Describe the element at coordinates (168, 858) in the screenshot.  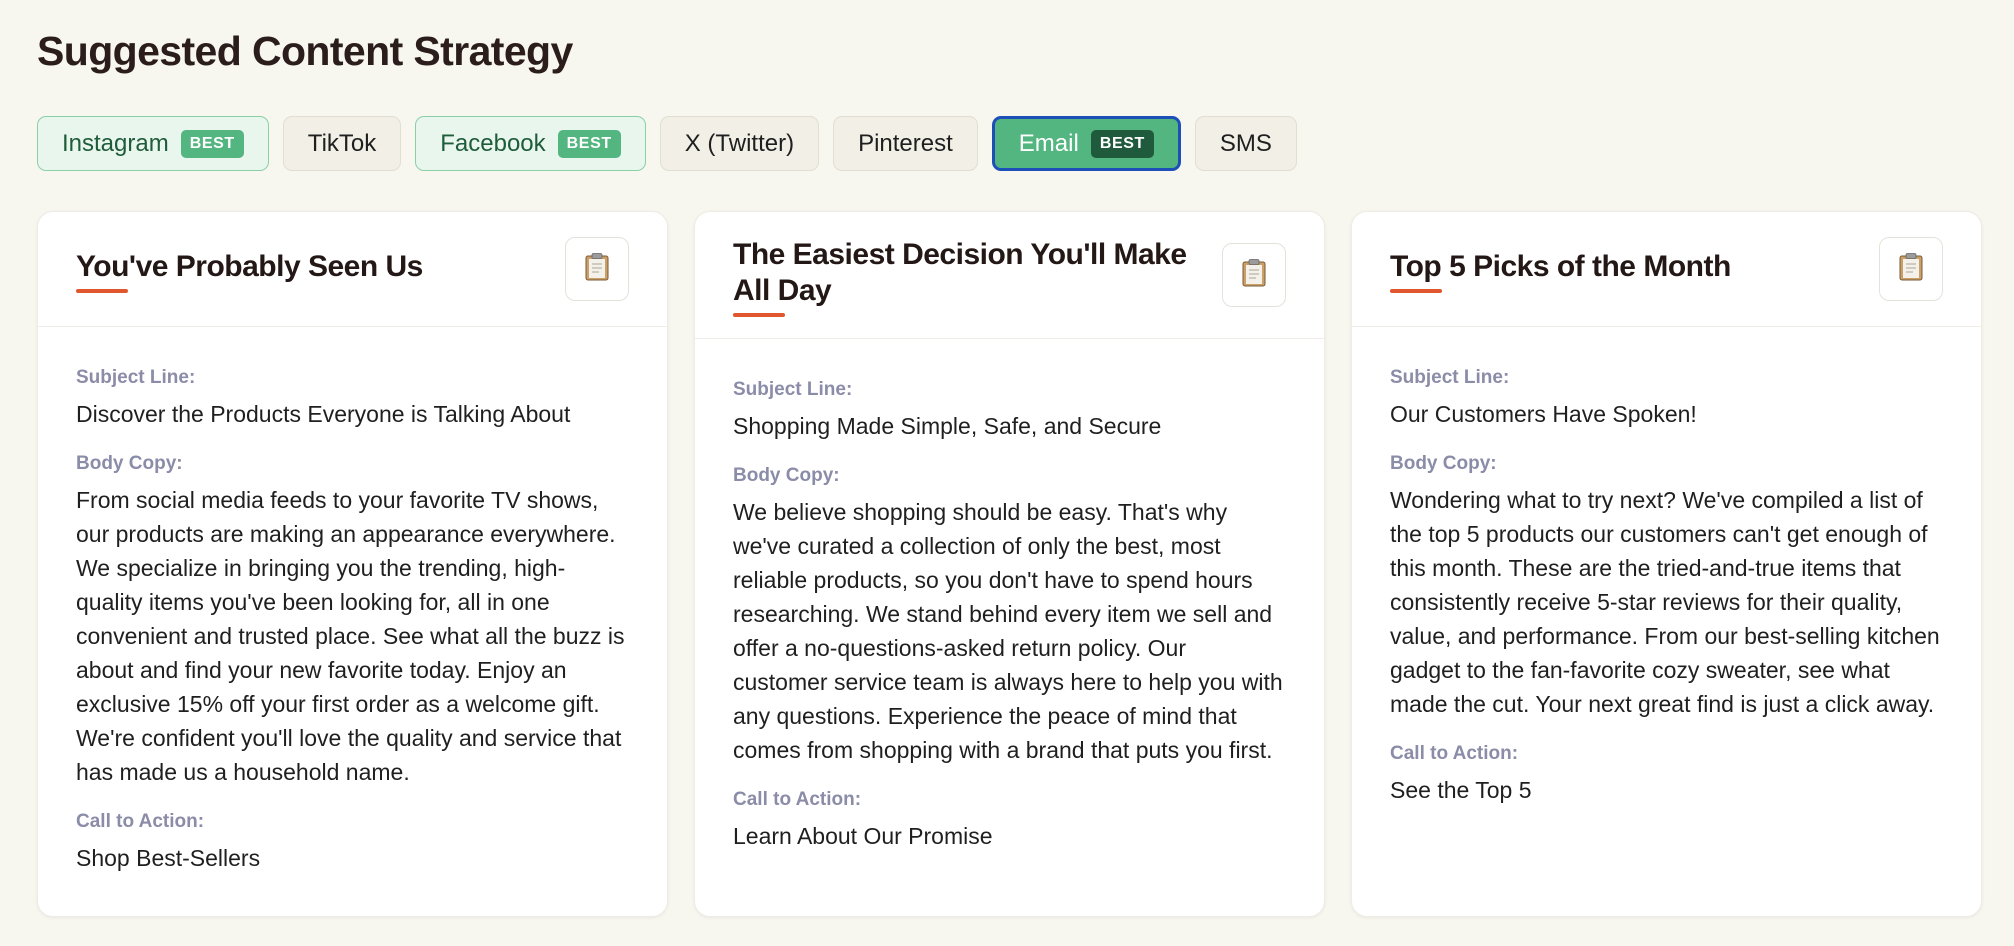
I see `call-to-action: Shop Best-Sellers` at that location.